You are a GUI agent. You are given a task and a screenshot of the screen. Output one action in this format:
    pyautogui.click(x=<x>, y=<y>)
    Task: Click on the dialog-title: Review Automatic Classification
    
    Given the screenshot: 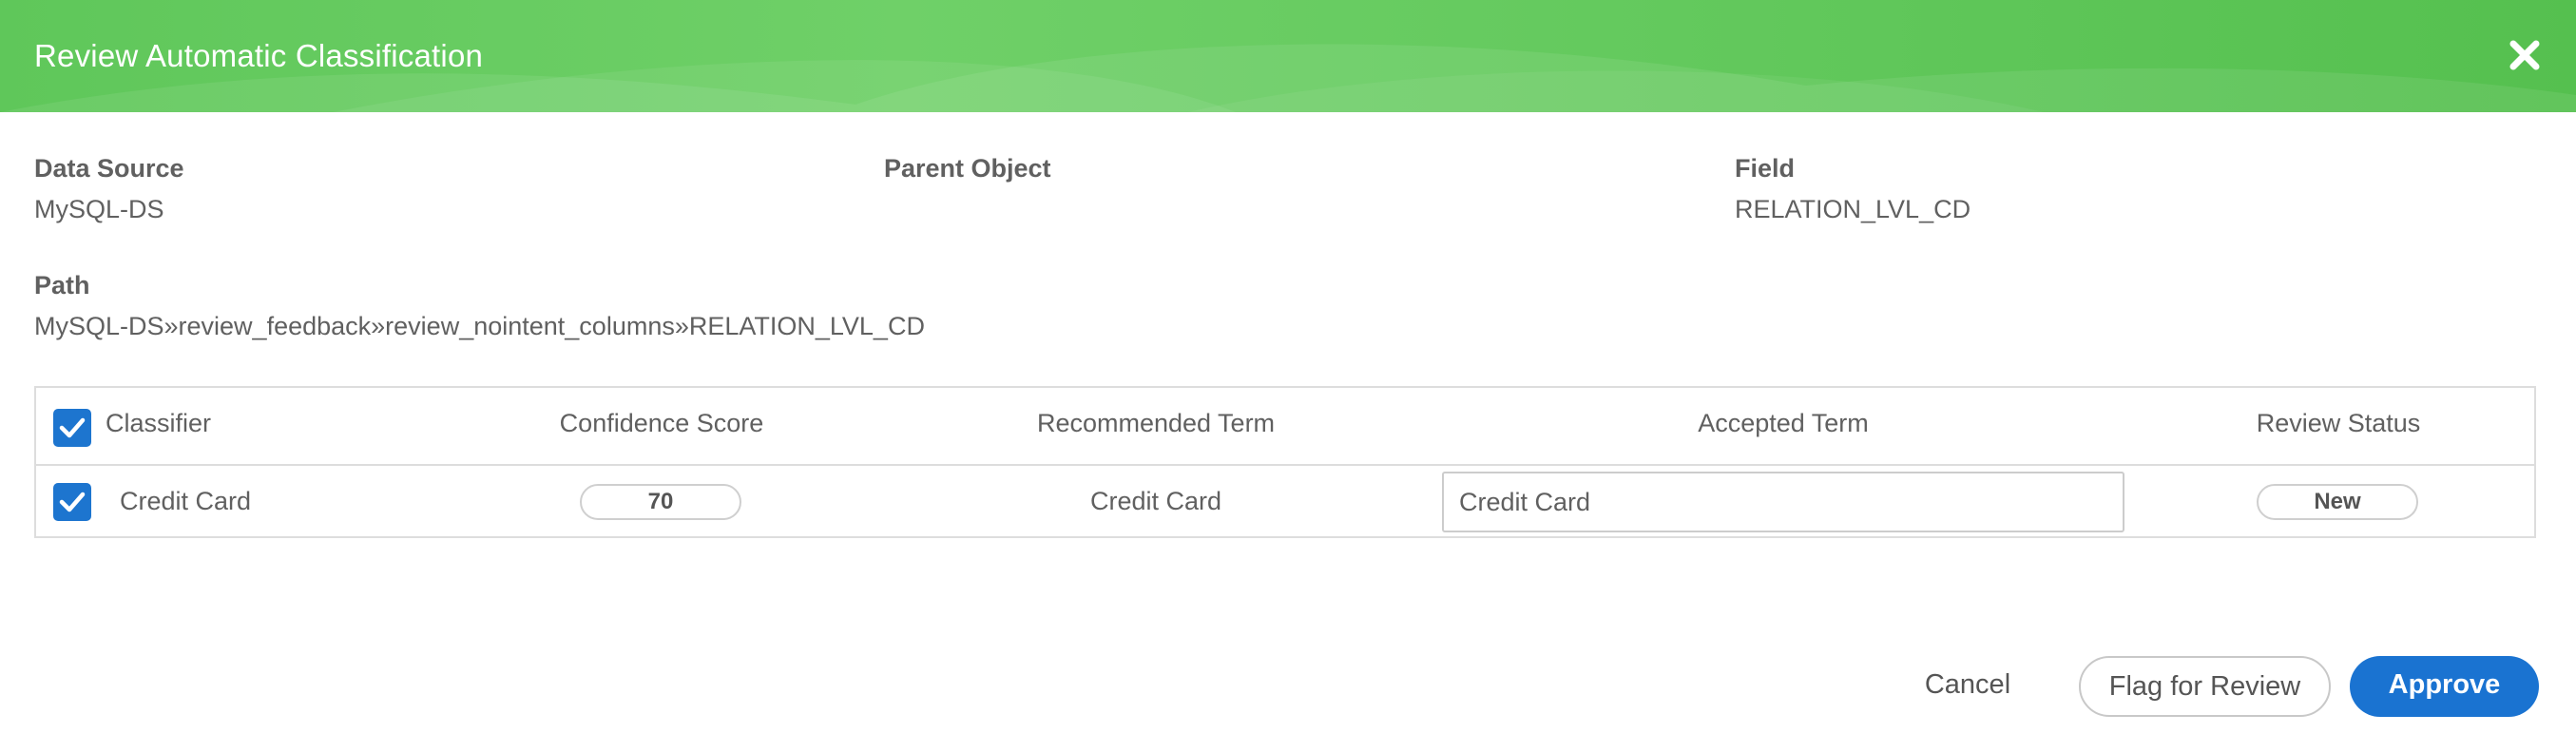 What is the action you would take?
    pyautogui.click(x=259, y=55)
    